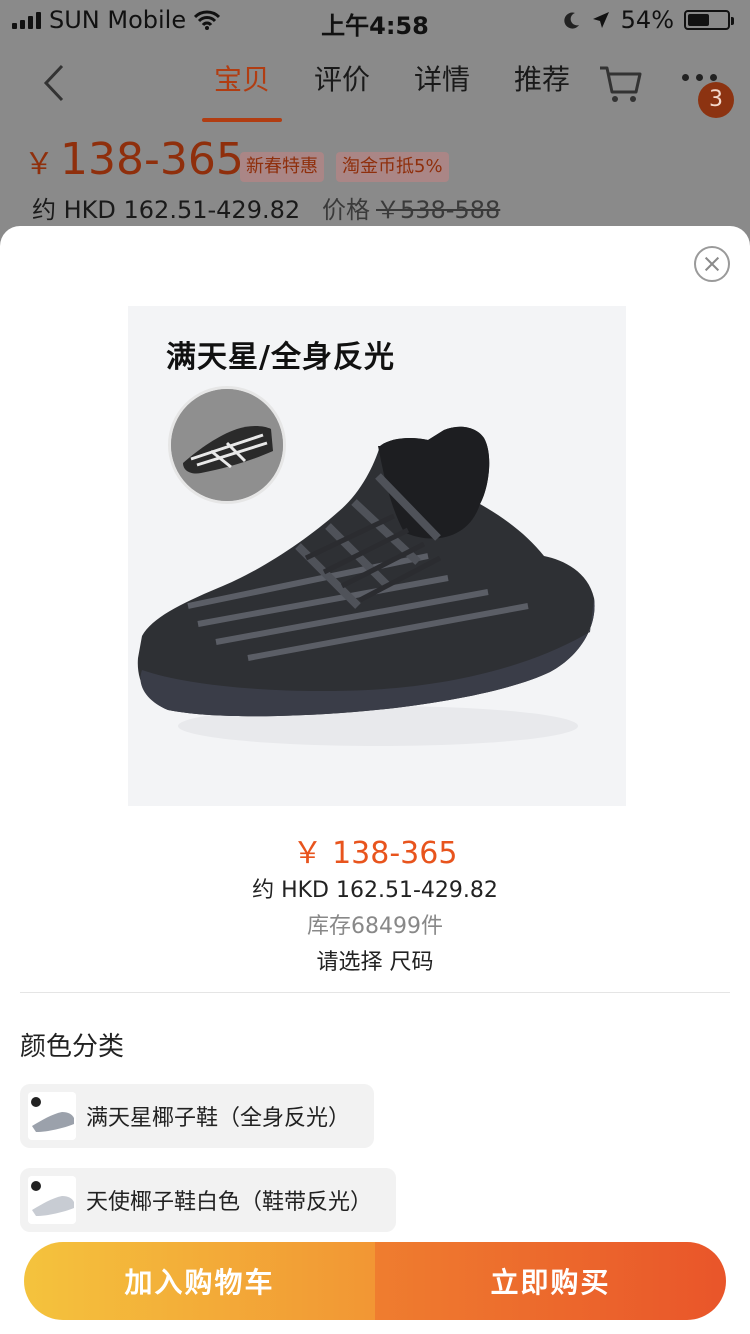 The height and width of the screenshot is (1334, 750). Describe the element at coordinates (366, 586) in the screenshot. I see `sneaker-illustration` at that location.